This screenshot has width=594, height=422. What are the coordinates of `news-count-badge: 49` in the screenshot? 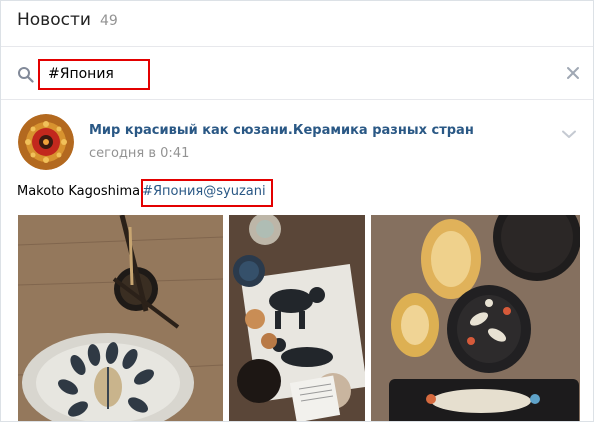 It's located at (109, 21).